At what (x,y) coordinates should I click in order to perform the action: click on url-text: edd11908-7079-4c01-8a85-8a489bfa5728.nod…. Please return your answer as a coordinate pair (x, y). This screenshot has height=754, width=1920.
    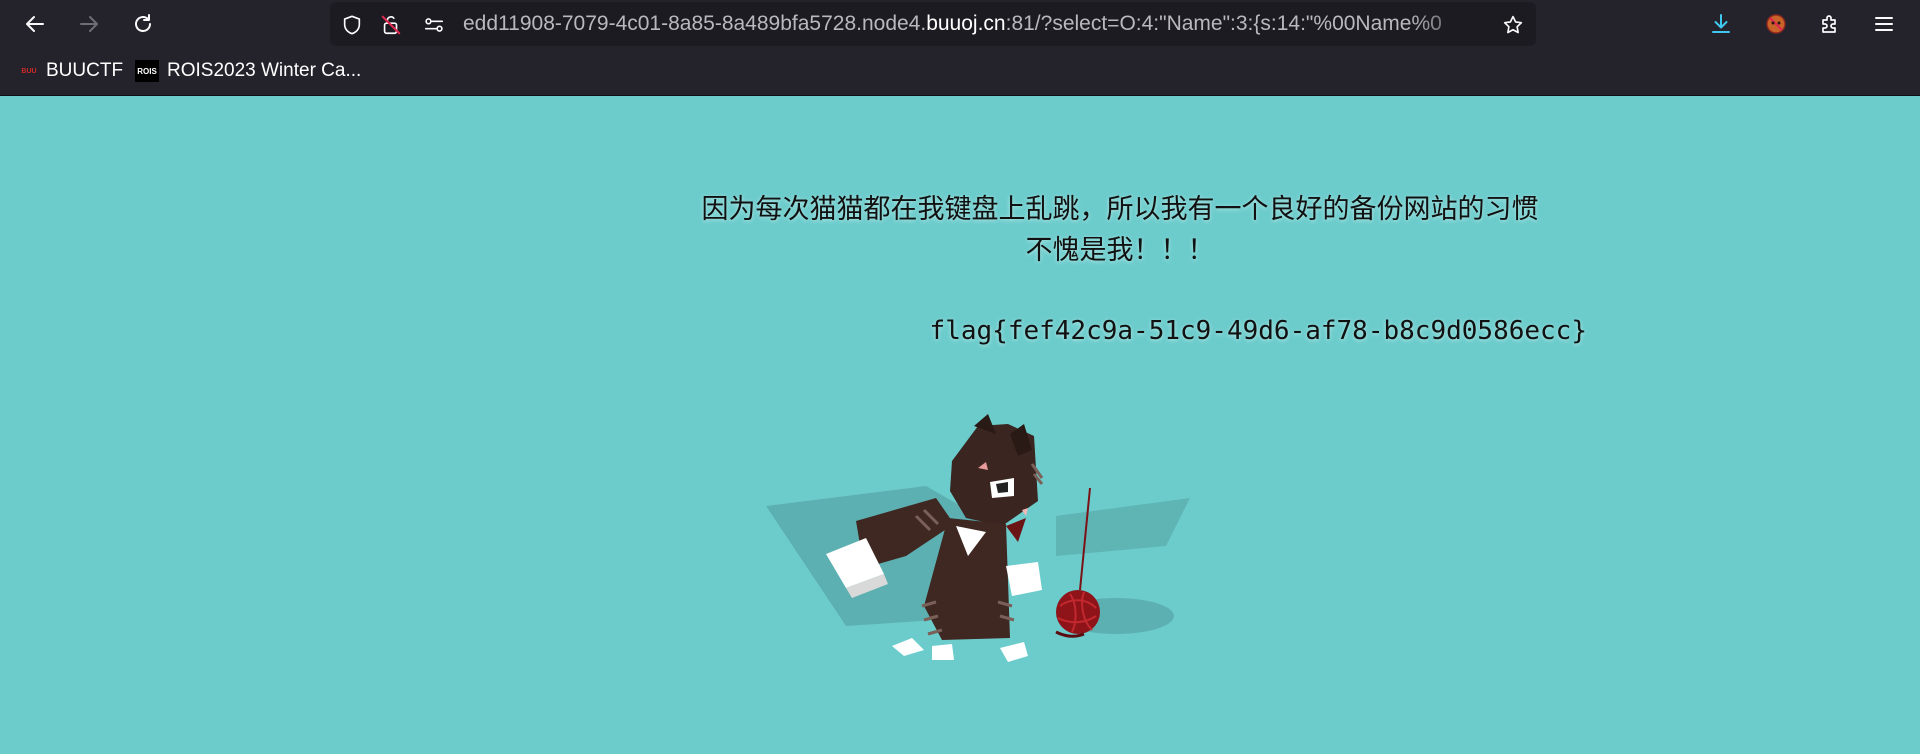
    Looking at the image, I should click on (973, 24).